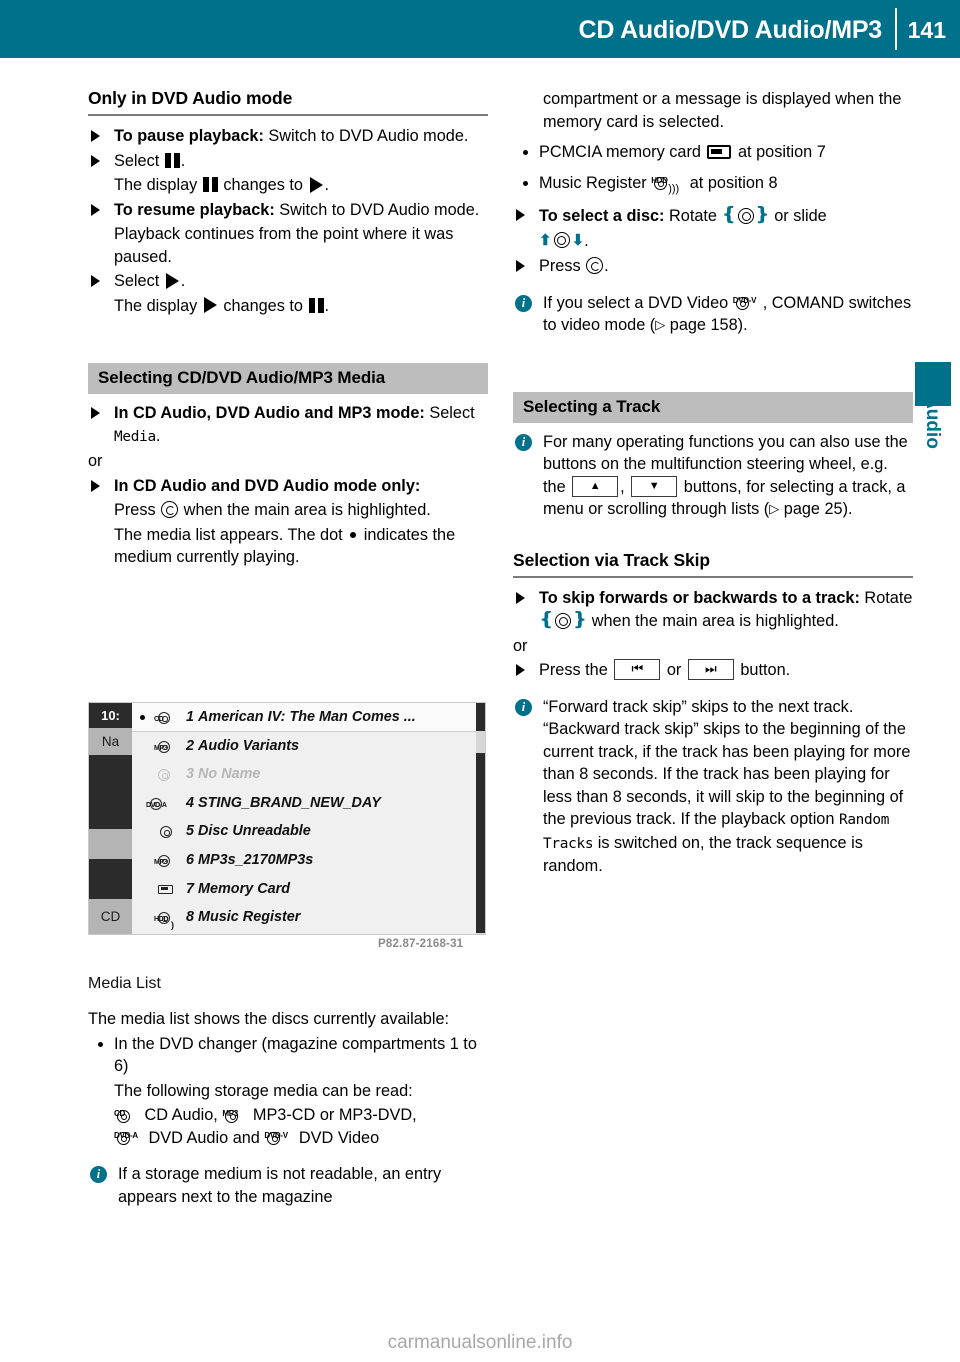 This screenshot has width=960, height=1362. What do you see at coordinates (932, 422) in the screenshot?
I see `side-tab-label: Audio` at bounding box center [932, 422].